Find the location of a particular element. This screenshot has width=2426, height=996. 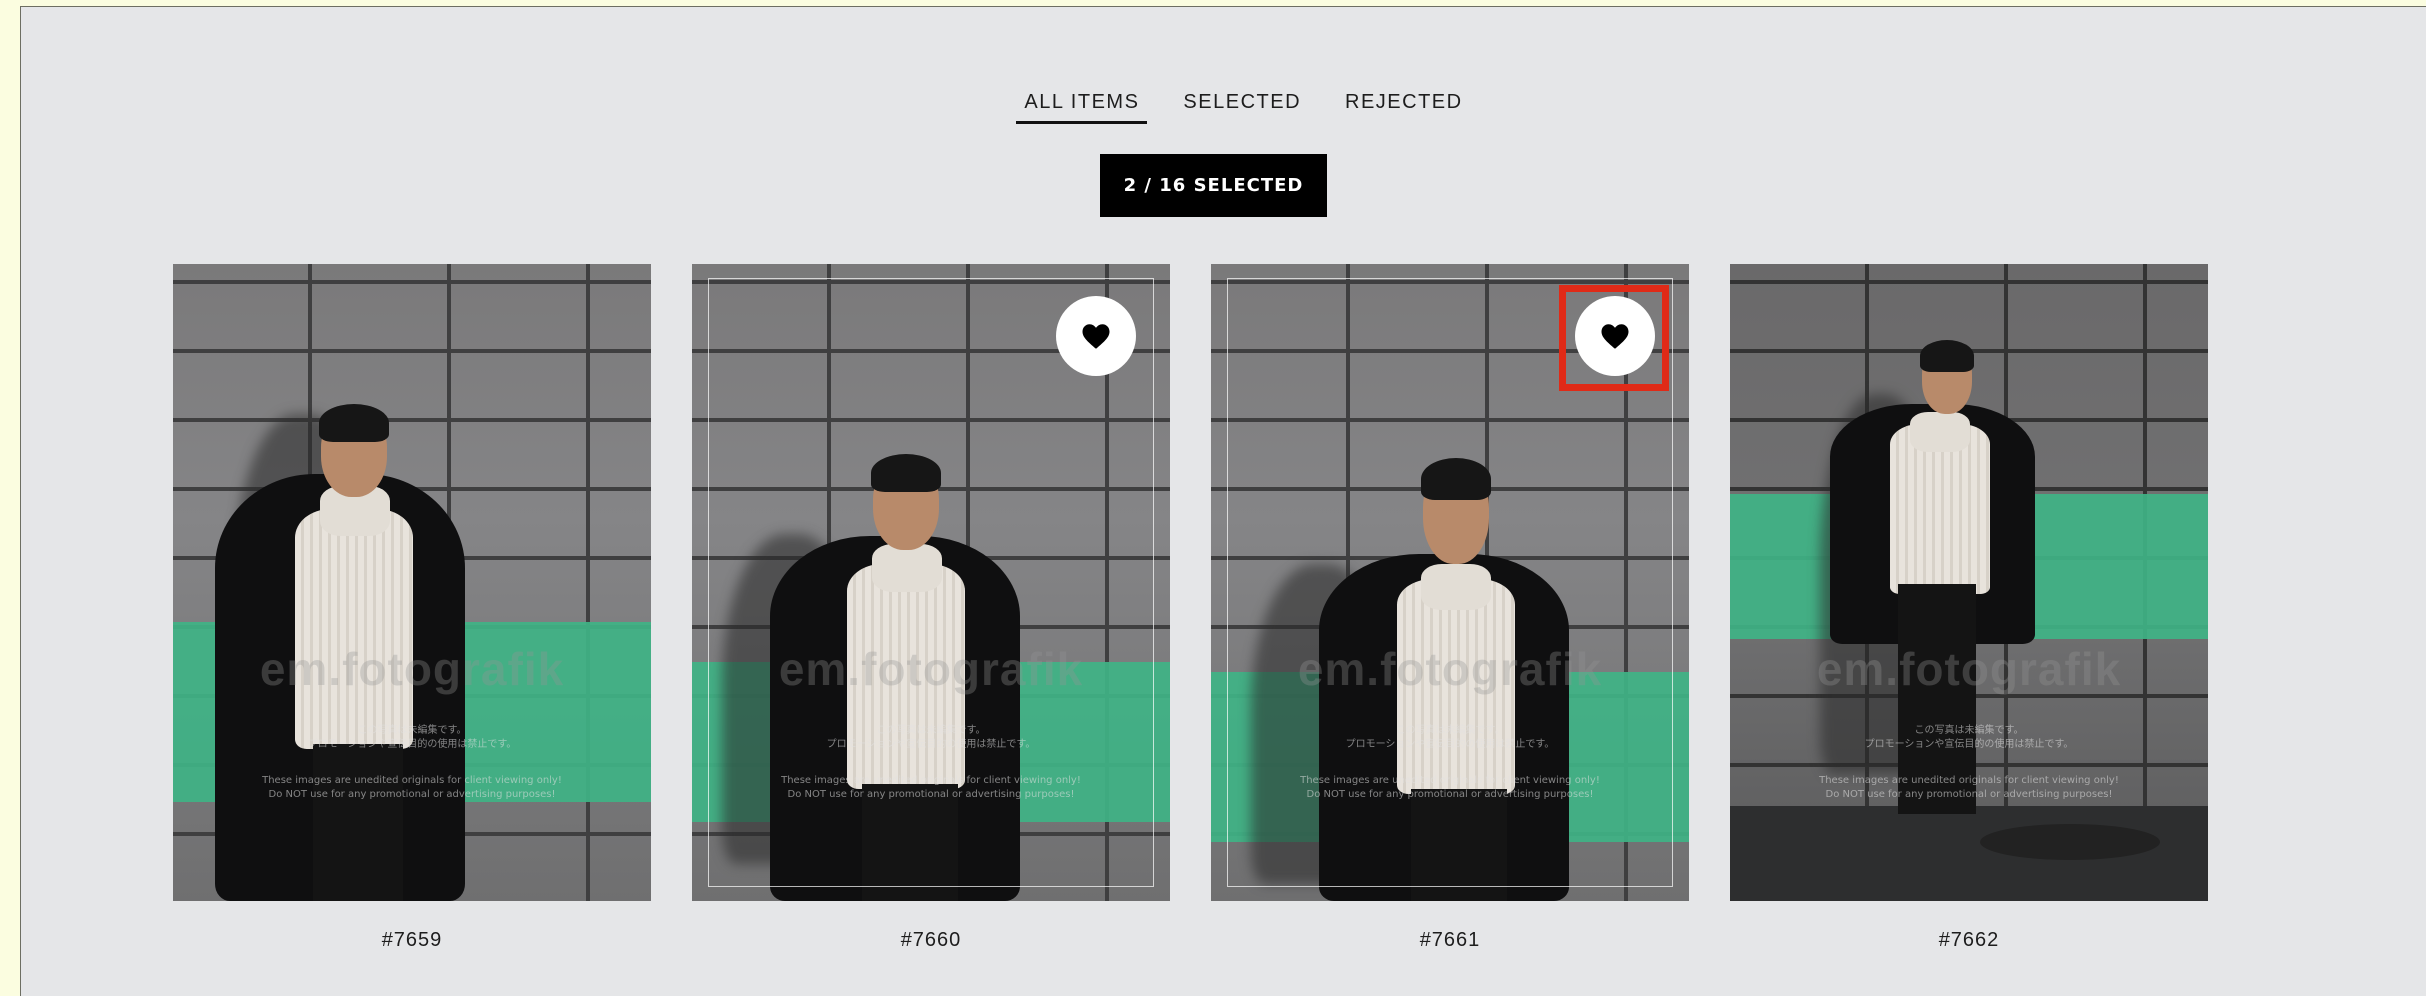

filter-tabs: ALL ITEMS SELECTED REJECTED is located at coordinates (1223, 105).